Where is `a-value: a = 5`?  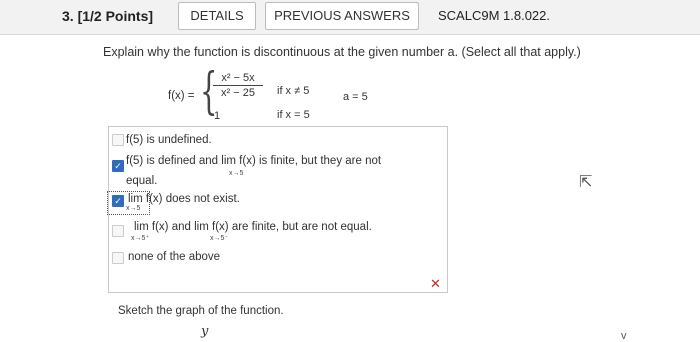
a-value: a = 5 is located at coordinates (355, 97).